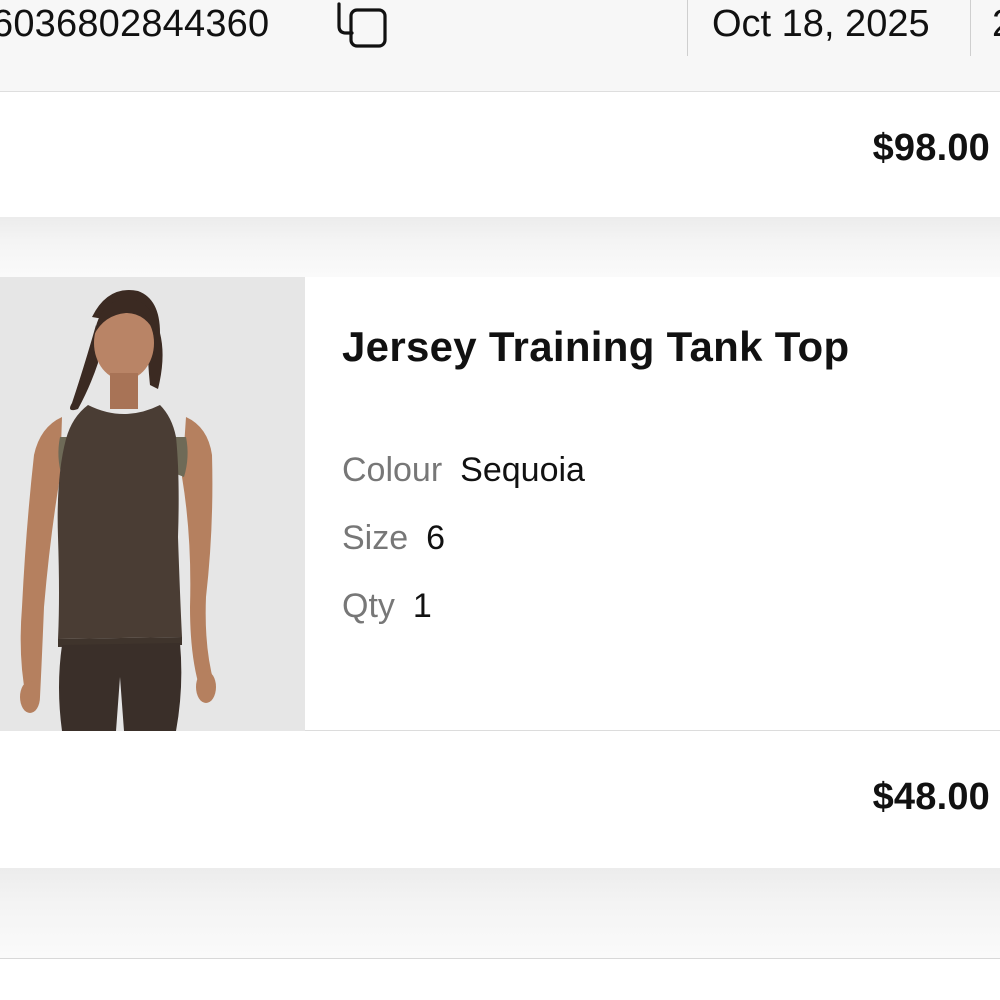  I want to click on copy-order-number-button, so click(361, 25).